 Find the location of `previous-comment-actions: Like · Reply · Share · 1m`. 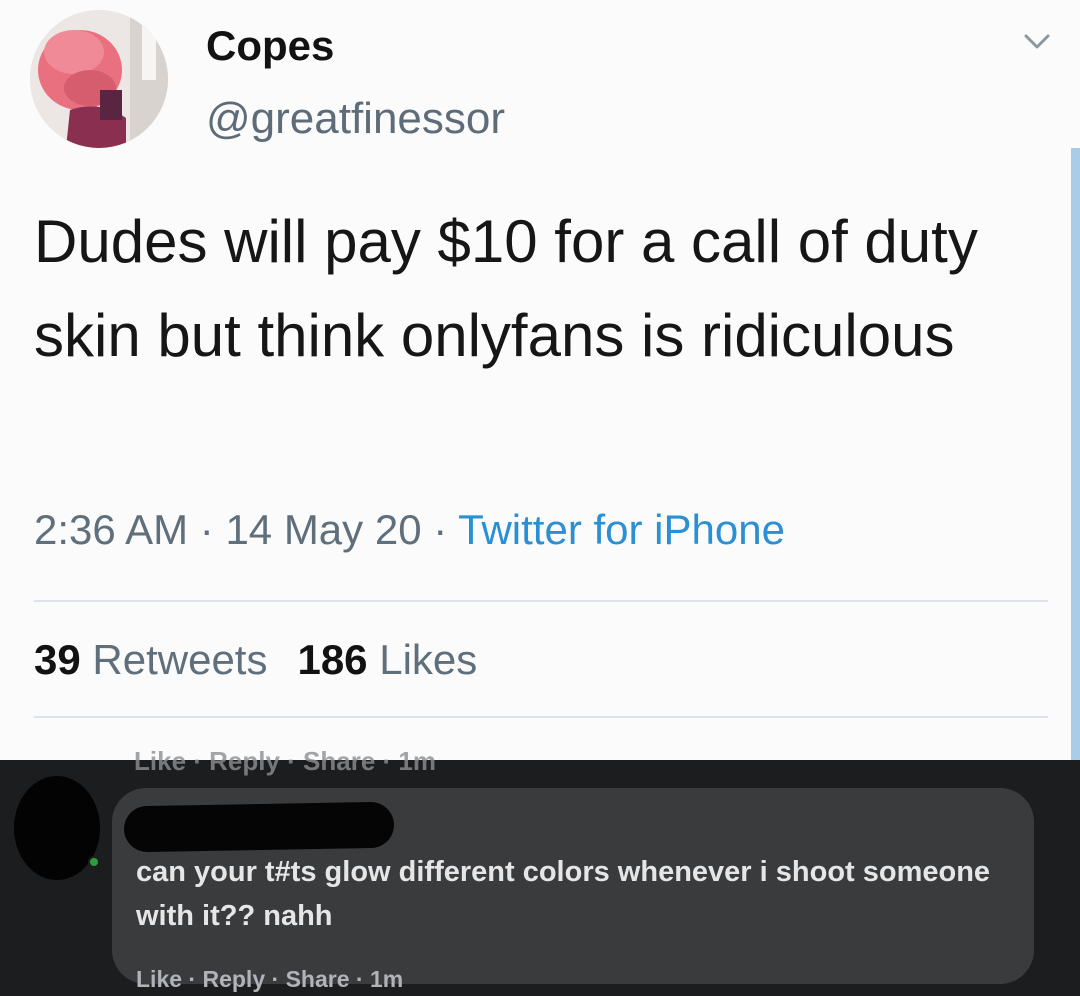

previous-comment-actions: Like · Reply · Share · 1m is located at coordinates (285, 761).